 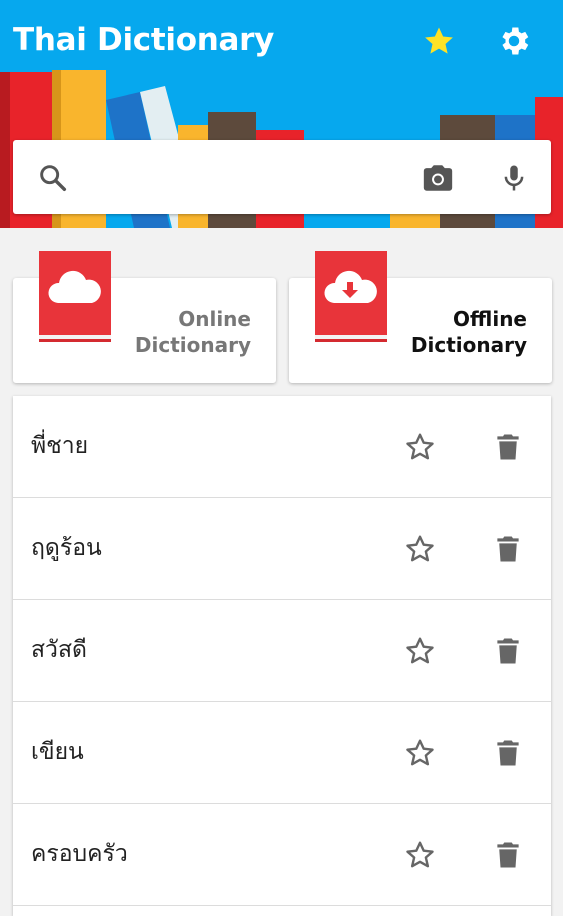 I want to click on word-text: สวัสดี, so click(x=59, y=650).